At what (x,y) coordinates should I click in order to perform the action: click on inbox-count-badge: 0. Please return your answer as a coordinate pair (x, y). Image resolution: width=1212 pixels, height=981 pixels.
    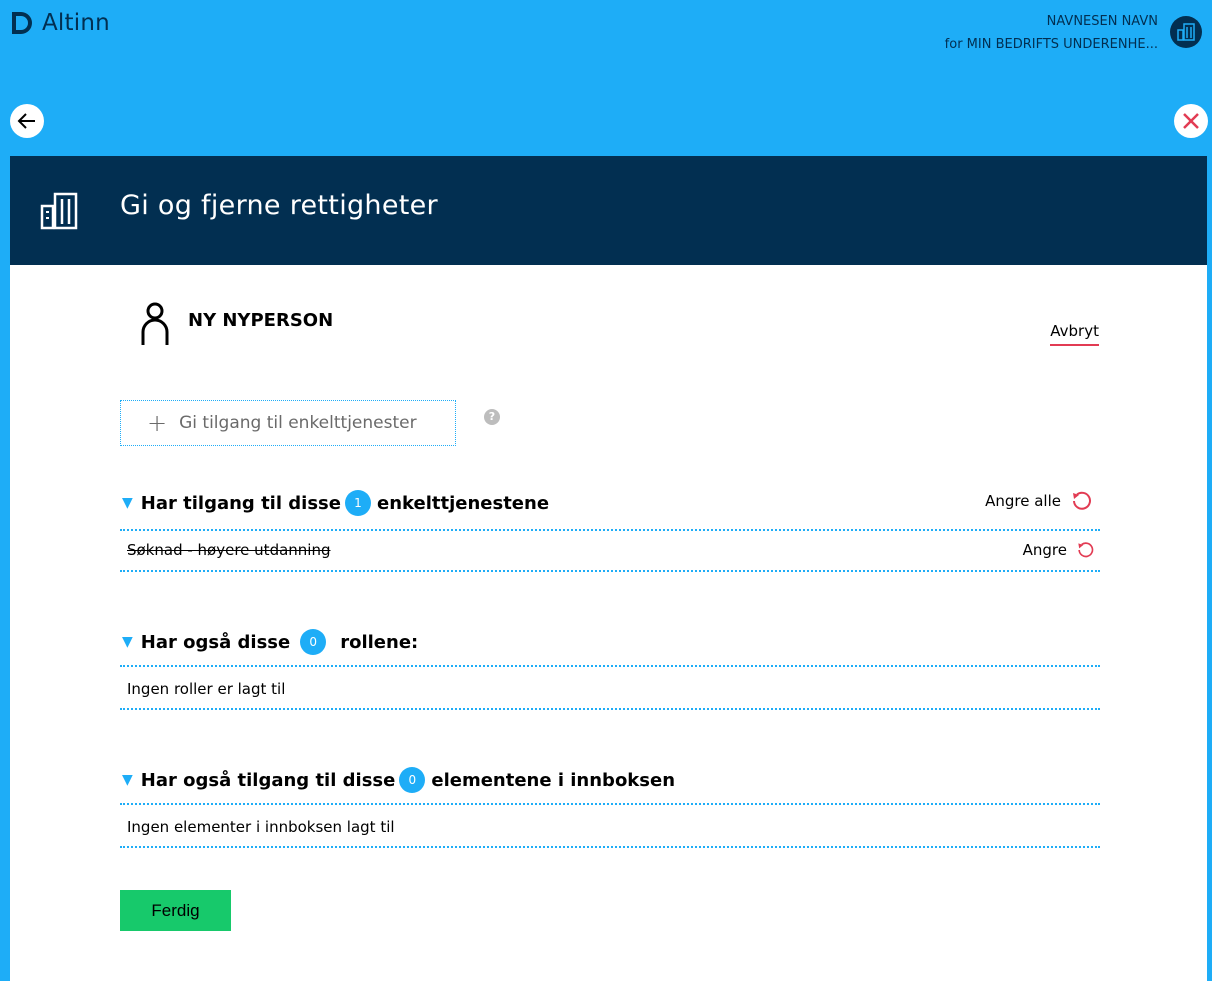
    Looking at the image, I should click on (412, 780).